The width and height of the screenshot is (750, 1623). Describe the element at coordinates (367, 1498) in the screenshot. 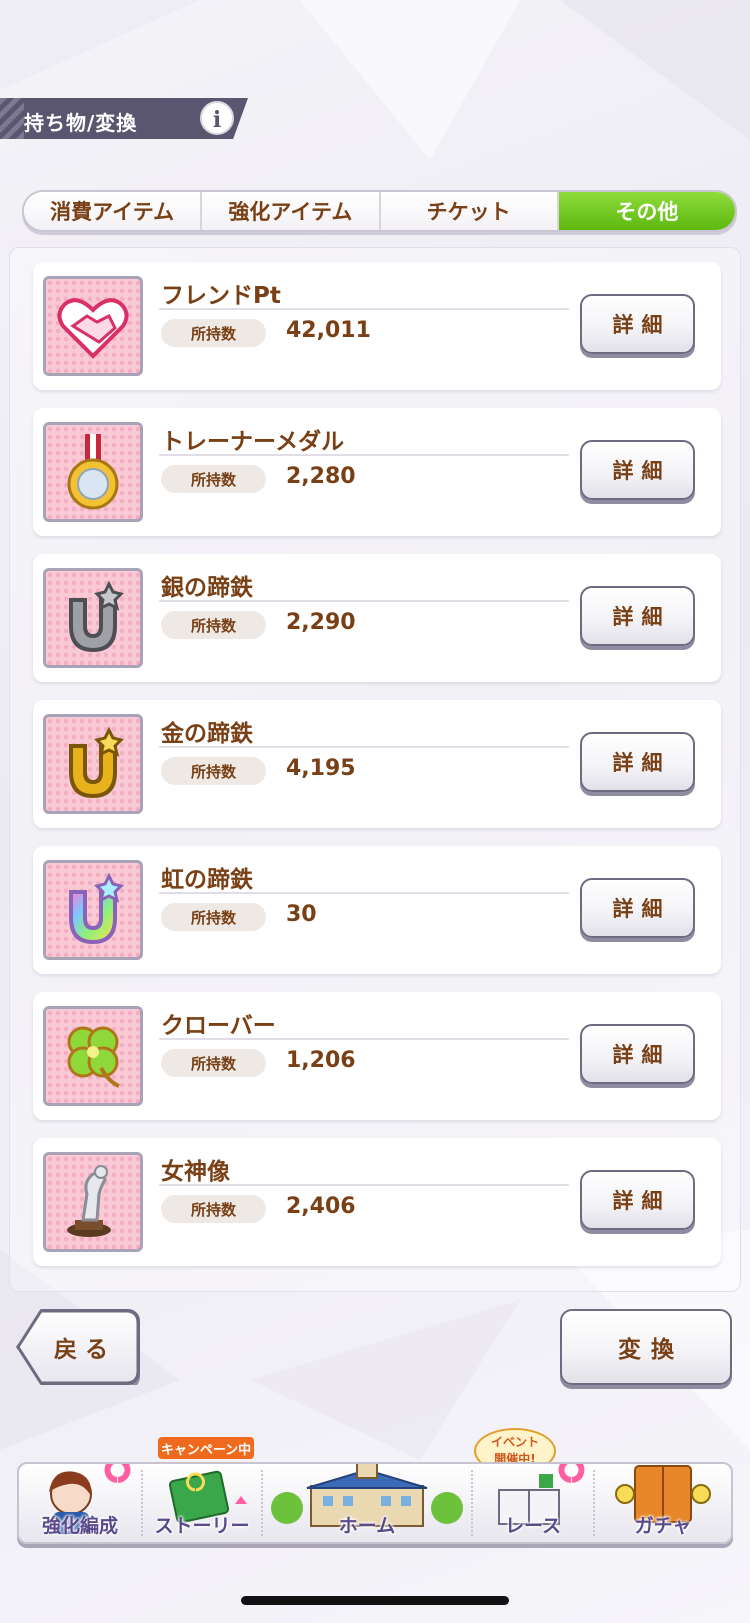

I see `nav-home: ホーム` at that location.